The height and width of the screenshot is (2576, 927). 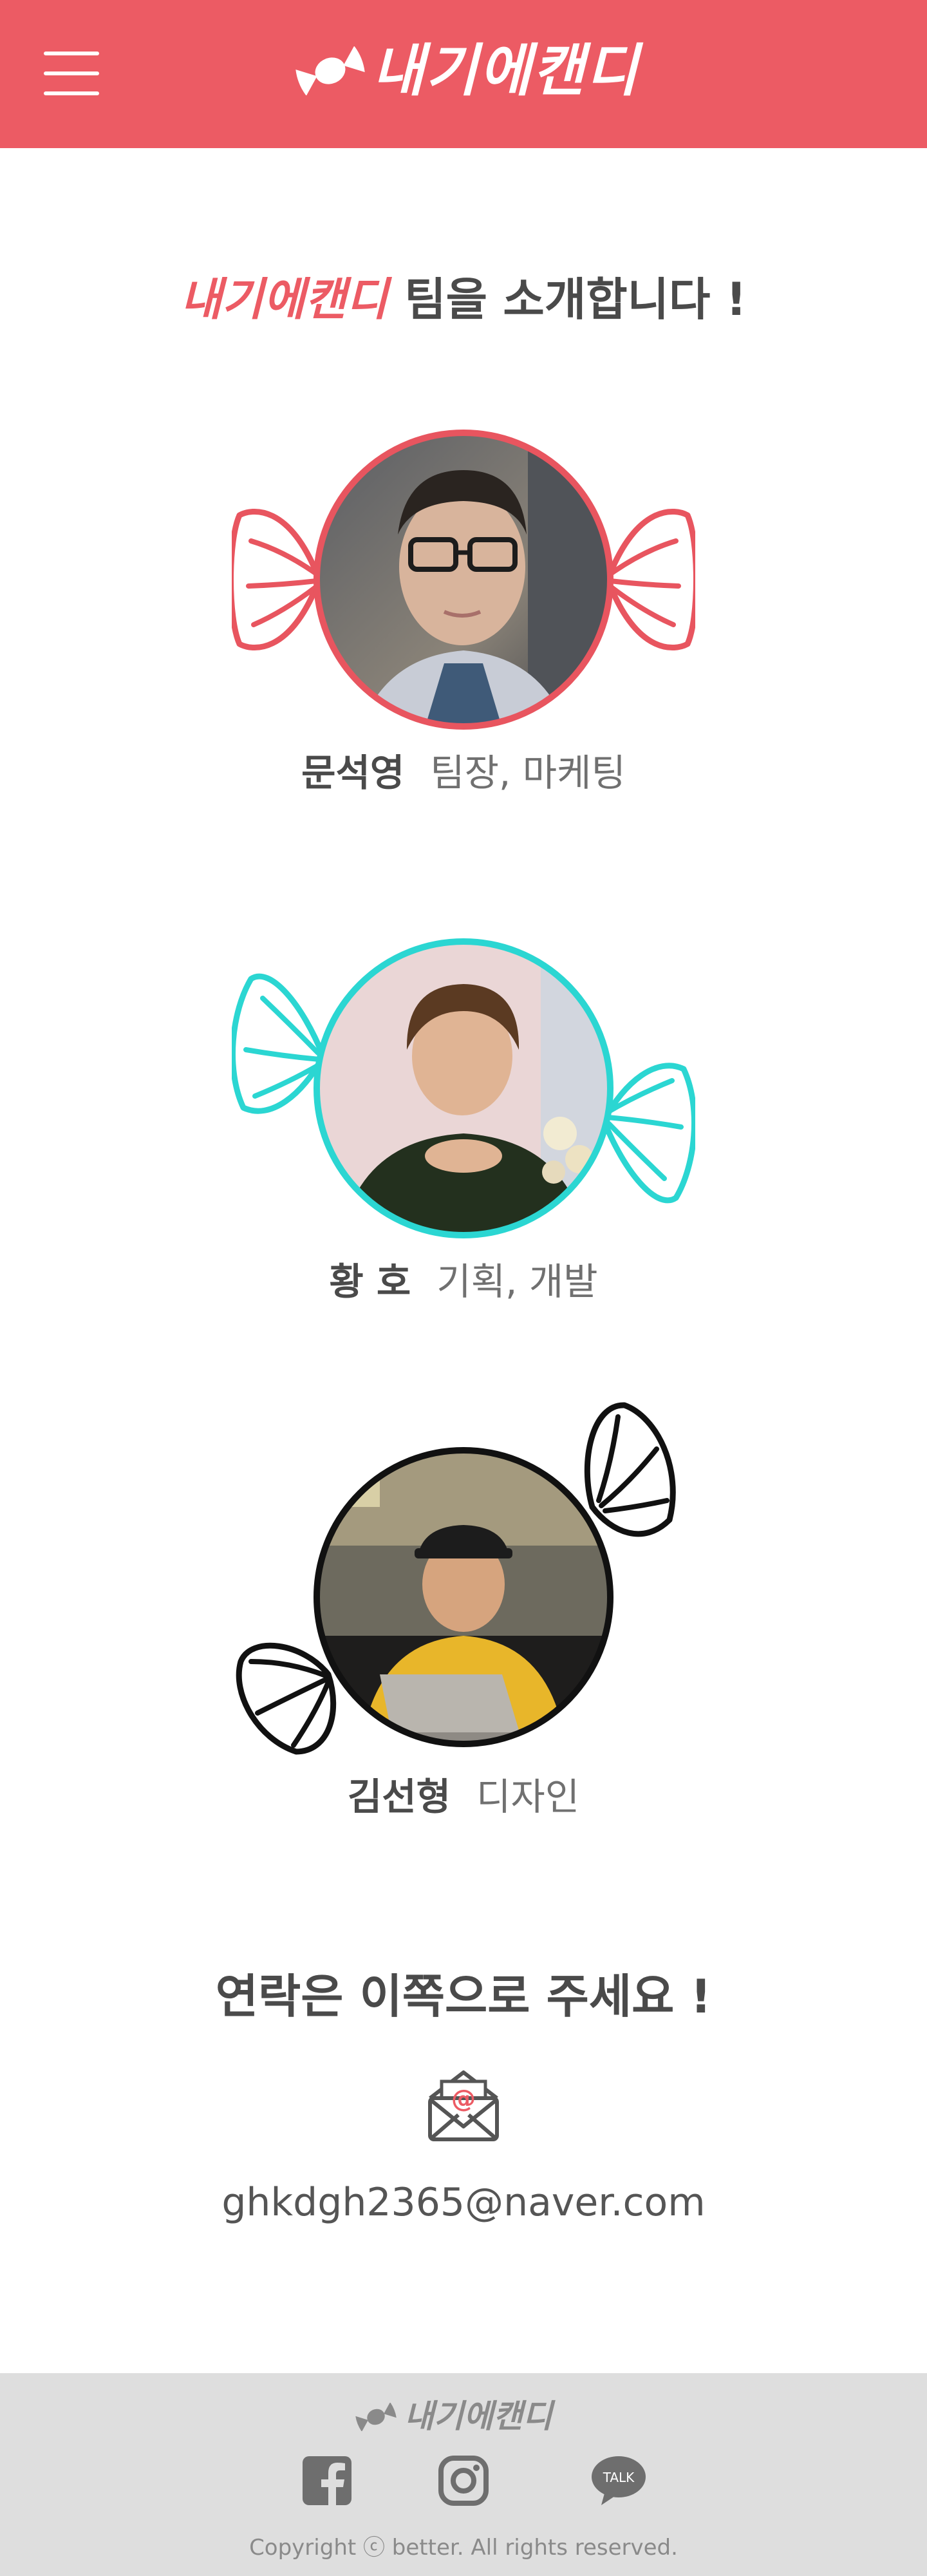 I want to click on brand-logo: 내기에캔디, so click(x=481, y=70).